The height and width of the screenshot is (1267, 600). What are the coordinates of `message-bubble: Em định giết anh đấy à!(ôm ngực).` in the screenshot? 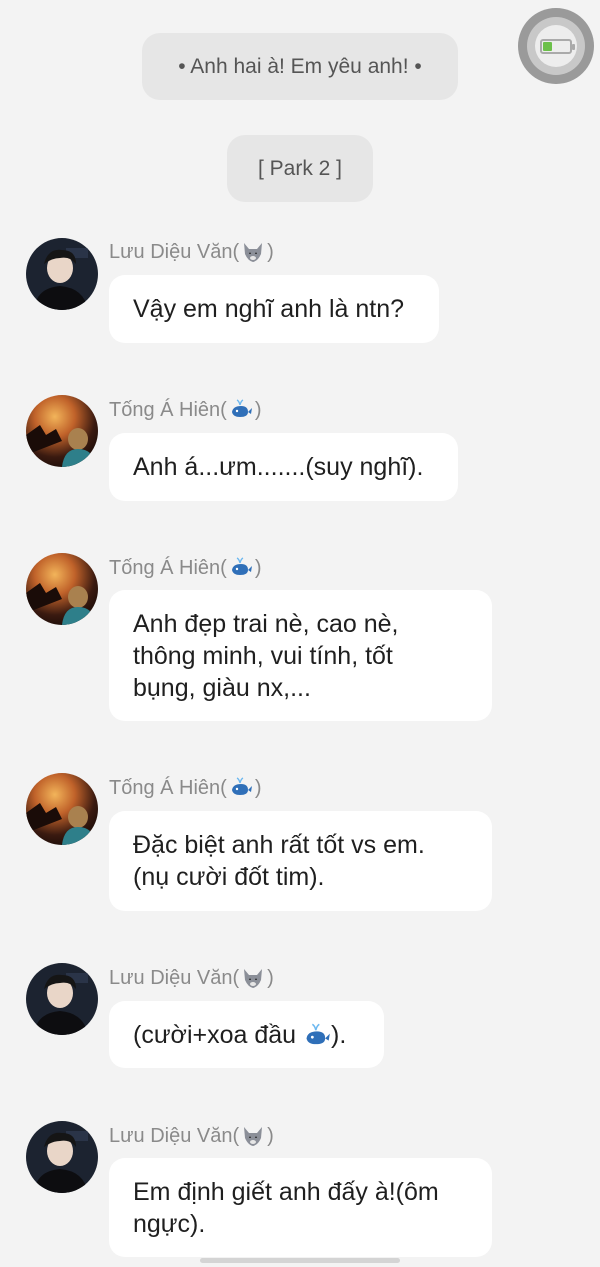 It's located at (300, 1207).